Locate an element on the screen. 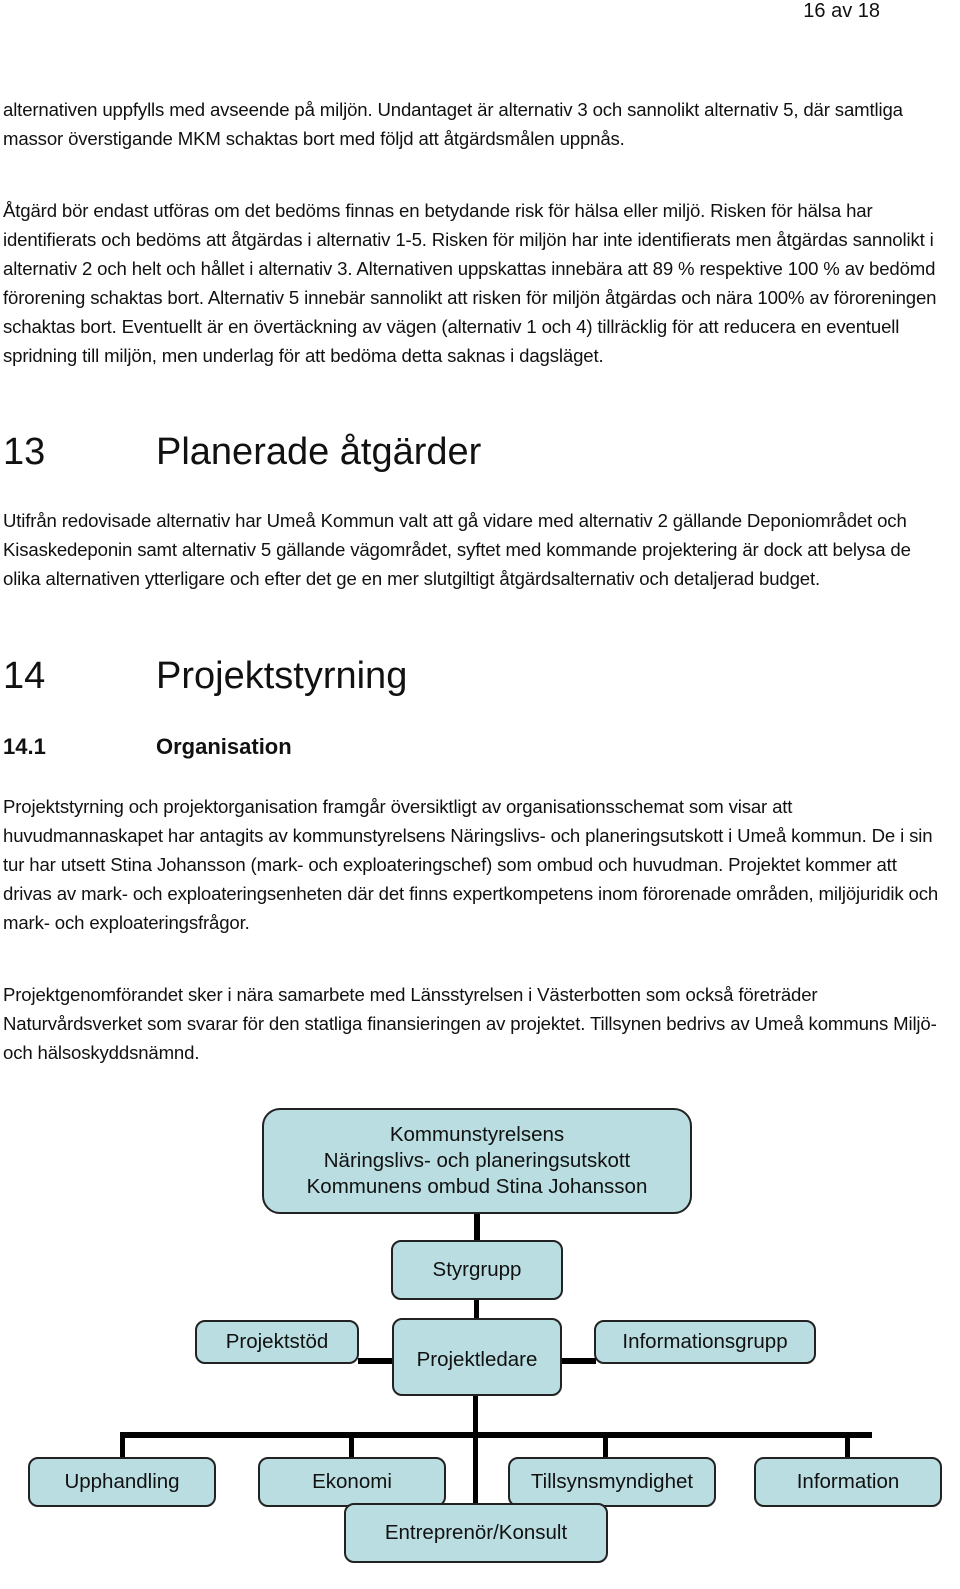  connector-ekonomi is located at coordinates (351, 1446).